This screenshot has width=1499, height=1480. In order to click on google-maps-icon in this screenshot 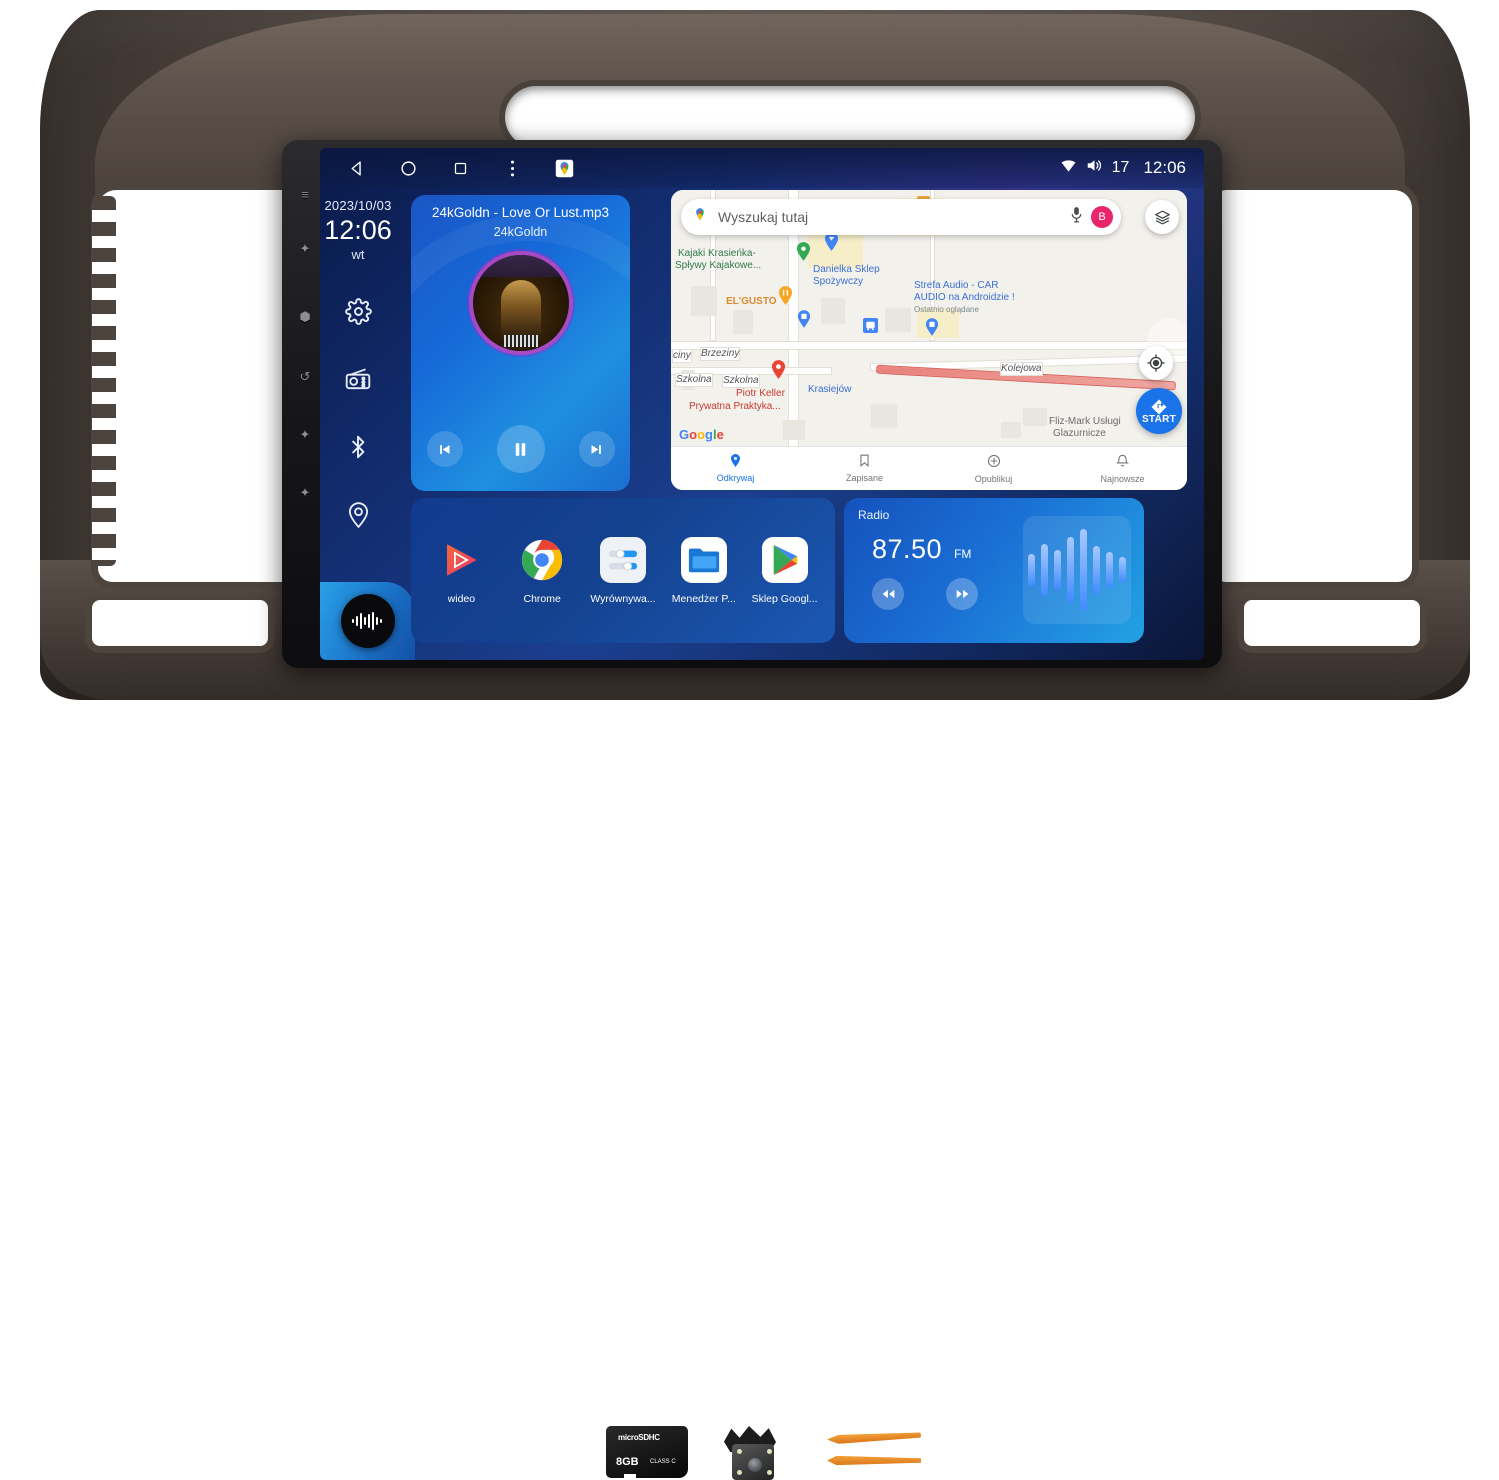, I will do `click(564, 168)`.